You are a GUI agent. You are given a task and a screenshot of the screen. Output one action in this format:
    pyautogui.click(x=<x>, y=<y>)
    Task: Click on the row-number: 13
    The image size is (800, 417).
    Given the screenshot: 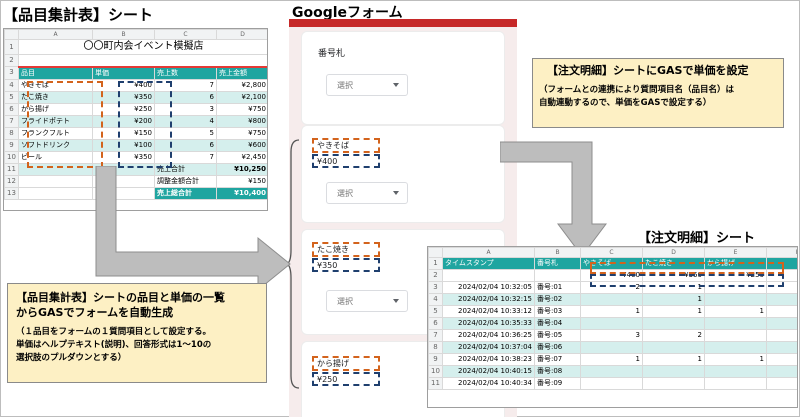 What is the action you would take?
    pyautogui.click(x=11, y=193)
    